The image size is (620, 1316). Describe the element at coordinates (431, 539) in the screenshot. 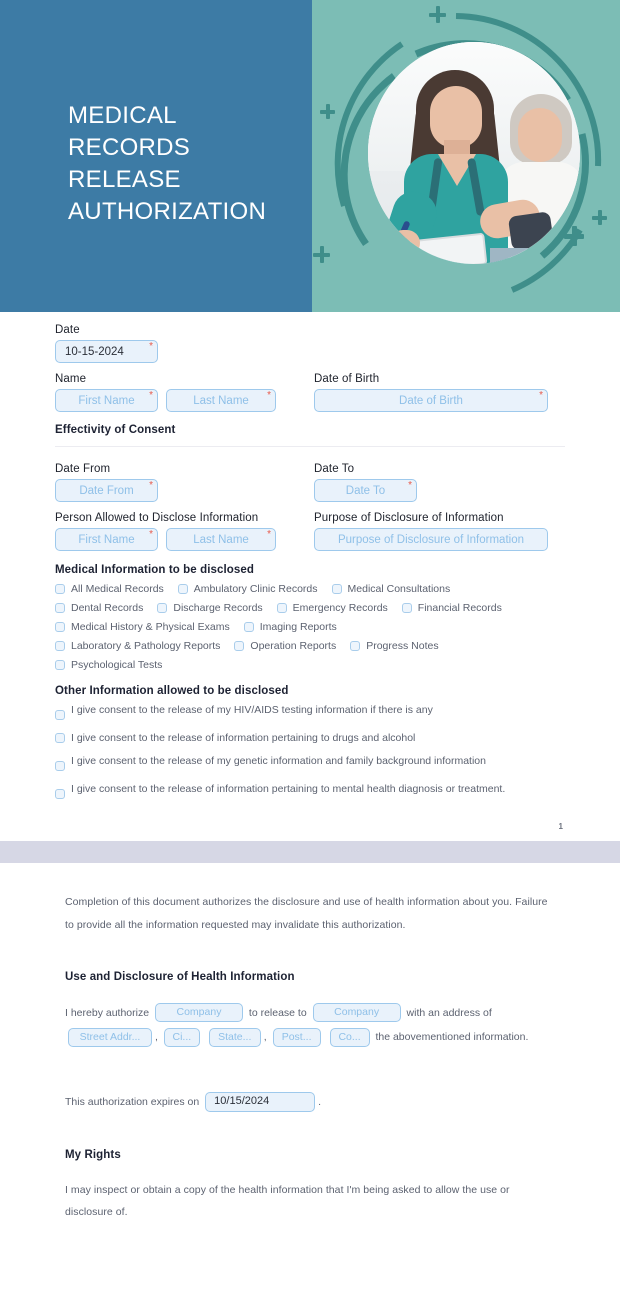

I see `purpose-input: Purpose of Disclosure of Information` at that location.